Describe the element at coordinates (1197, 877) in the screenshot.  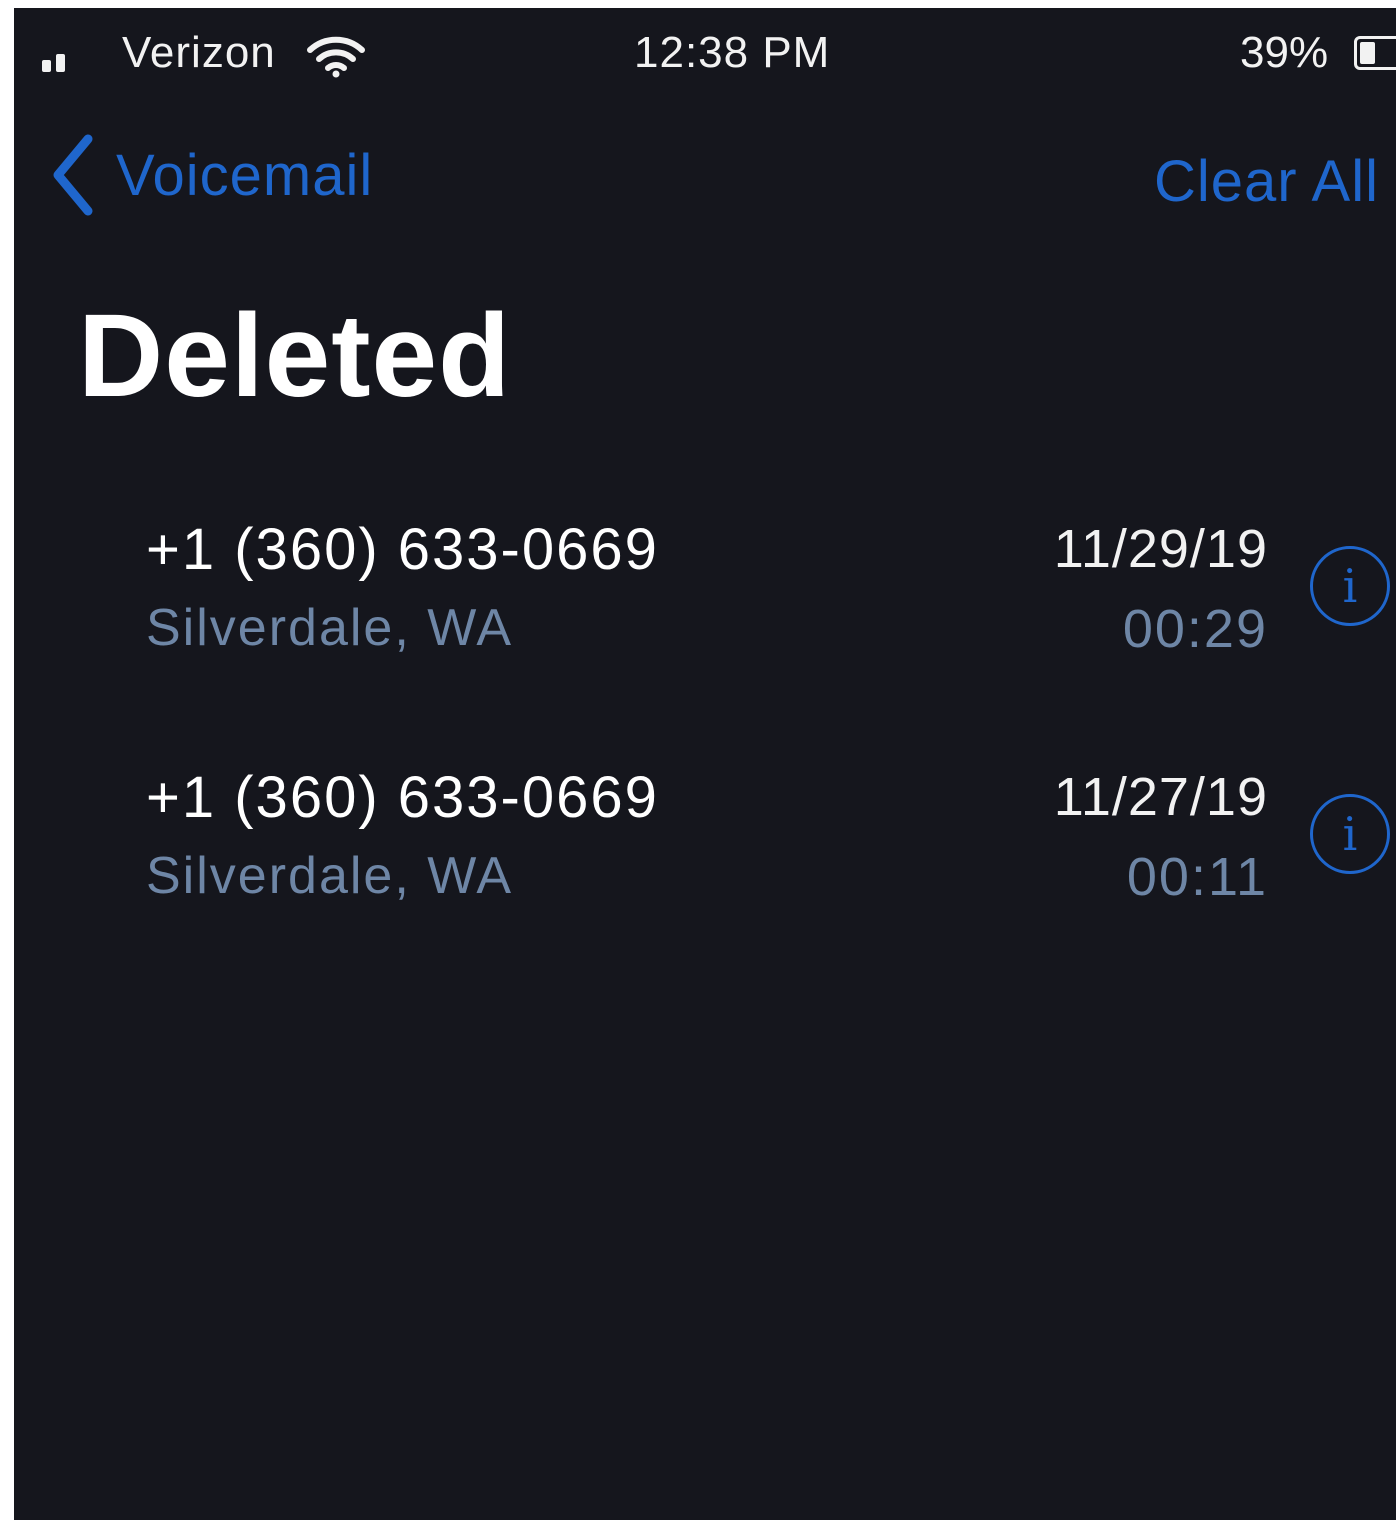
I see `voicemail-duration: 00:11` at that location.